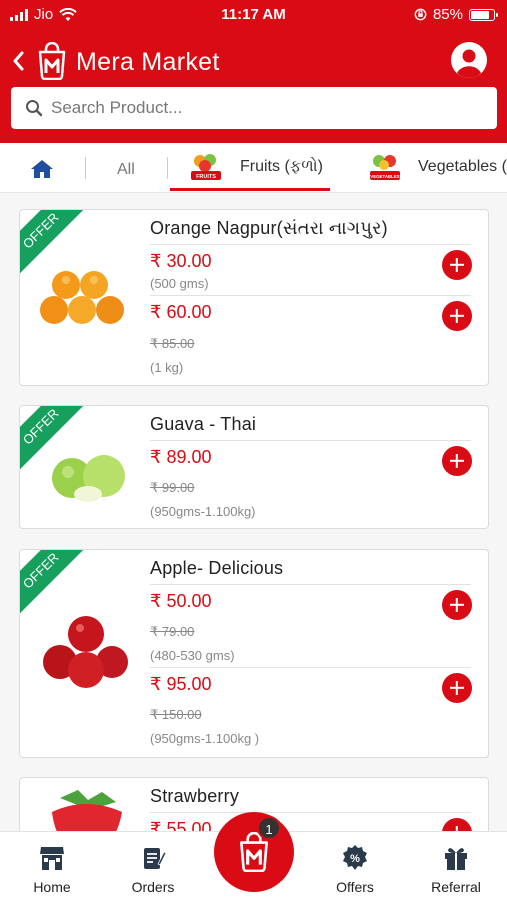 Image resolution: width=507 pixels, height=900 pixels. I want to click on tab-fruits: FRUITS Fruits (ફળો), so click(250, 168).